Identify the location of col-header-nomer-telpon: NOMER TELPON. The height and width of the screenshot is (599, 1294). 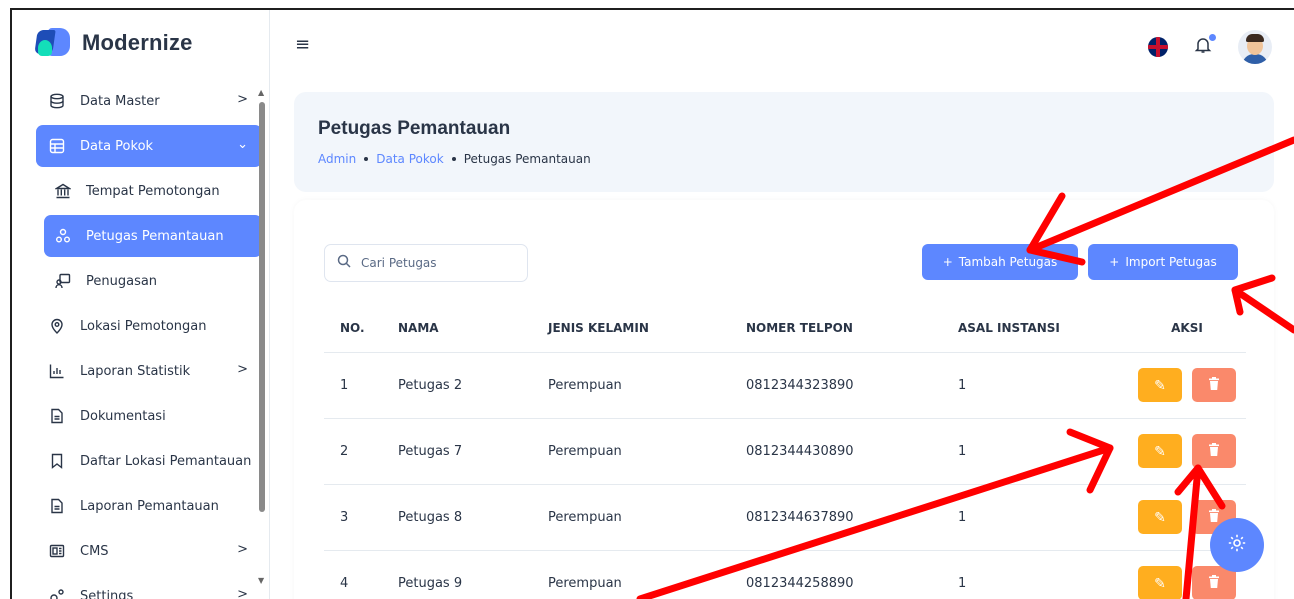
(852, 328).